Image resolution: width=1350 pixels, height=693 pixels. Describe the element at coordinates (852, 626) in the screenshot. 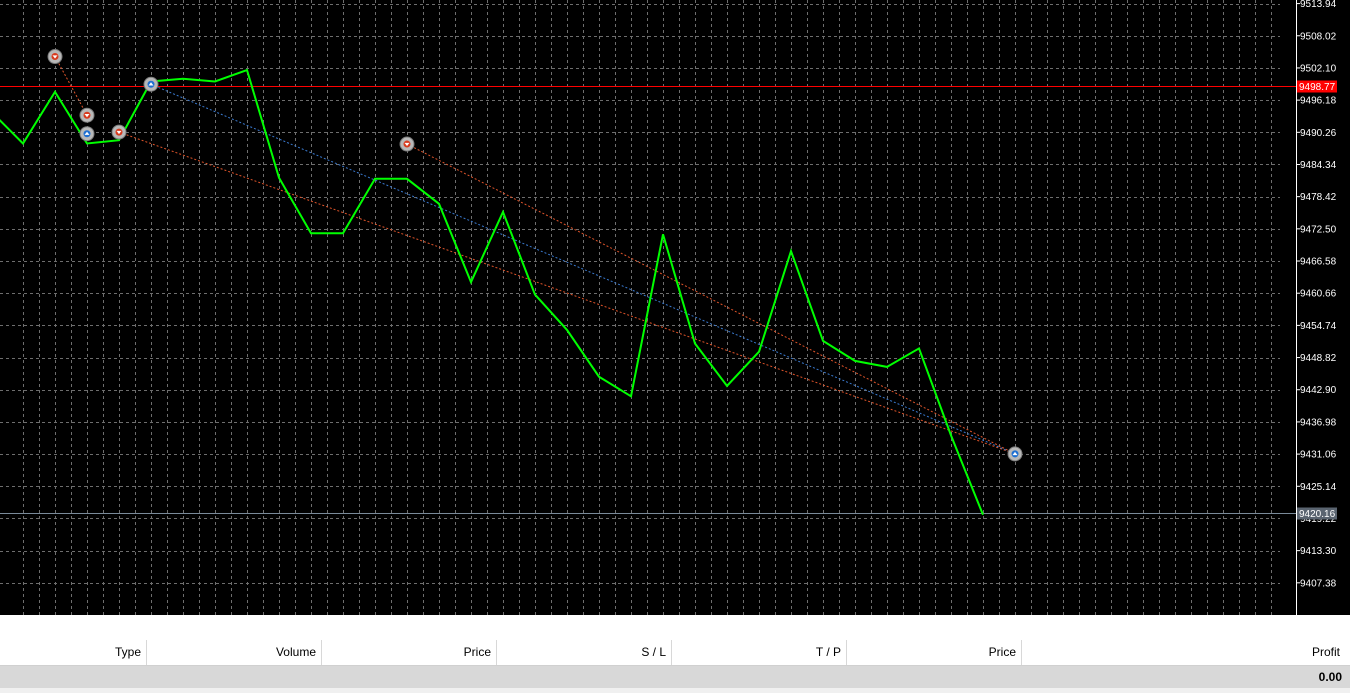

I see `x-tick-label: 13 Aug 18:06` at that location.